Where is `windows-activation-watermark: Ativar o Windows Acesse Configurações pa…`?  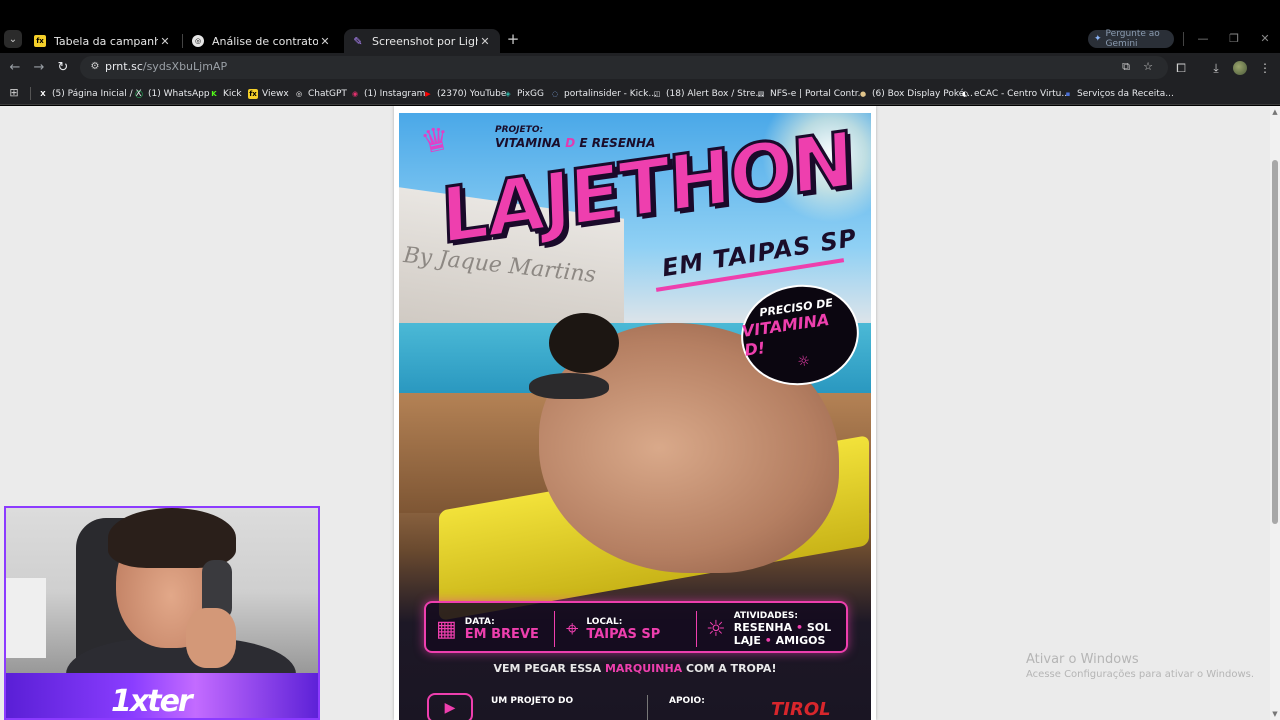
windows-activation-watermark: Ativar o Windows Acesse Configurações pa… is located at coordinates (1140, 666).